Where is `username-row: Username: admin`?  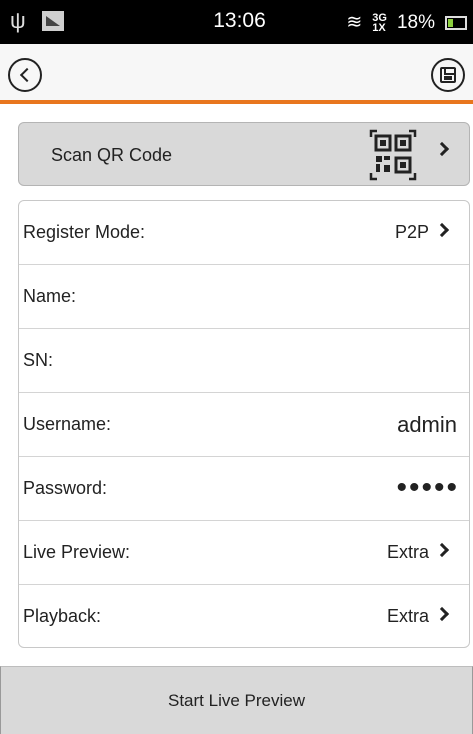
username-row: Username: admin is located at coordinates (244, 425).